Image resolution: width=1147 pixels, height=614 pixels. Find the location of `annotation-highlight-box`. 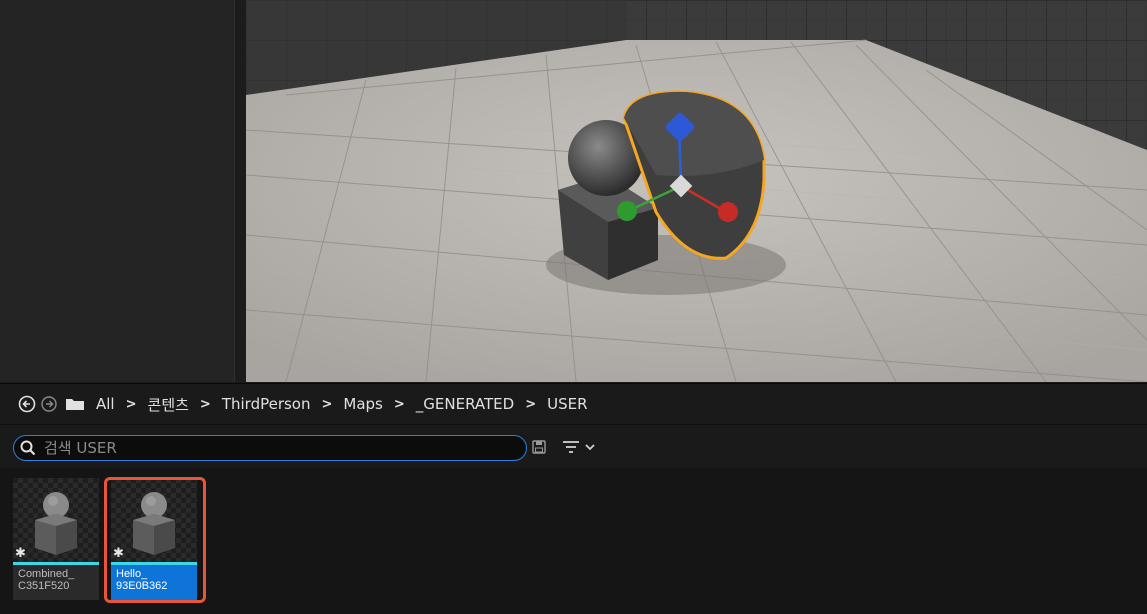

annotation-highlight-box is located at coordinates (155, 540).